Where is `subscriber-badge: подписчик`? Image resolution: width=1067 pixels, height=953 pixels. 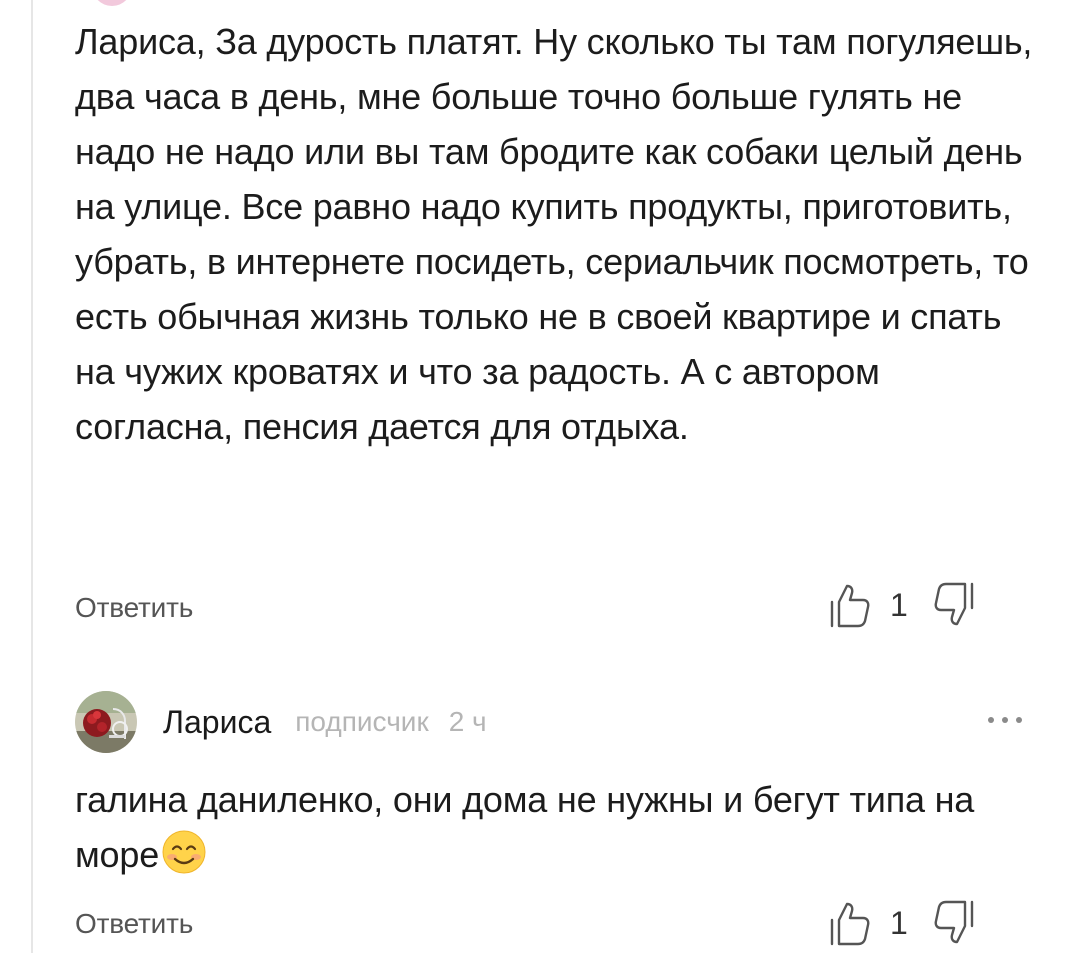
subscriber-badge: подписчик is located at coordinates (362, 721).